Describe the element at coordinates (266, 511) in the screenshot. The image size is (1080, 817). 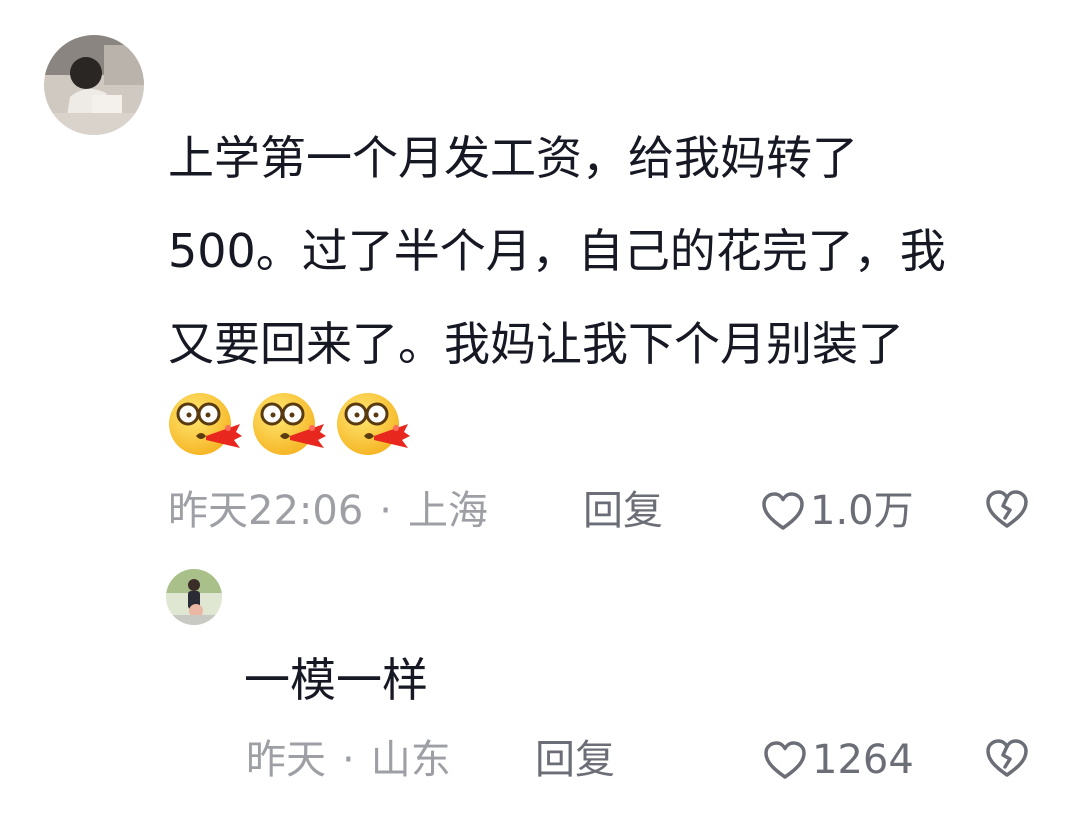
I see `comment-time: 昨天22:06` at that location.